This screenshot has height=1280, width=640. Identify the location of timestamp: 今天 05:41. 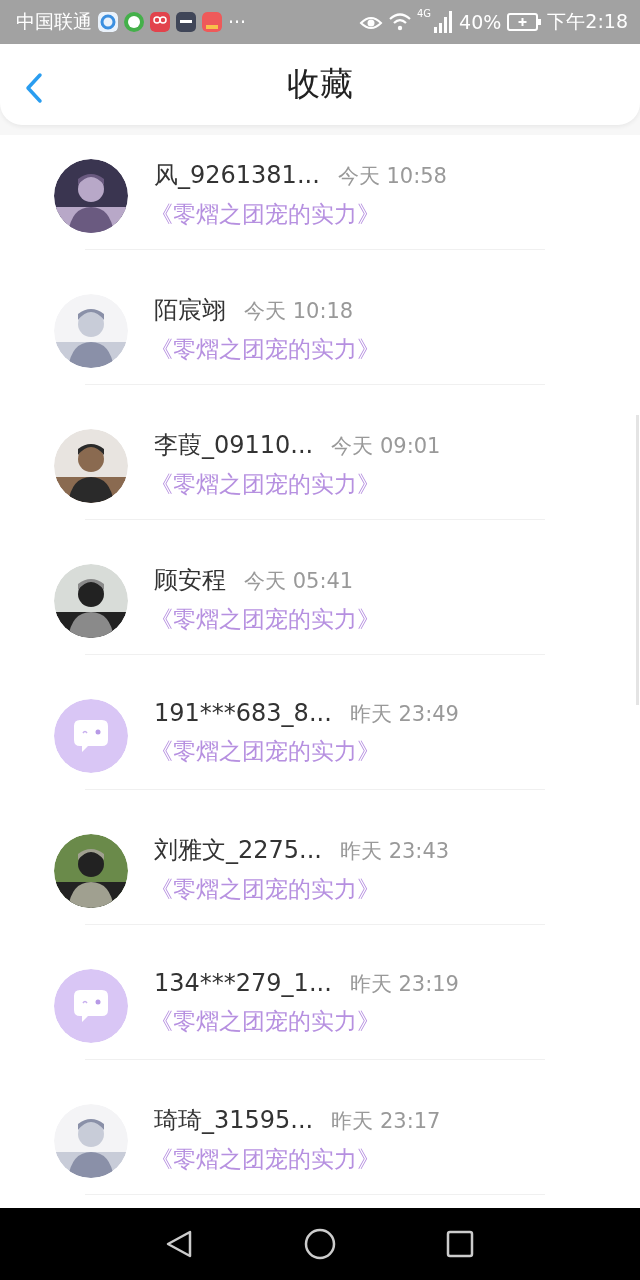
(299, 581).